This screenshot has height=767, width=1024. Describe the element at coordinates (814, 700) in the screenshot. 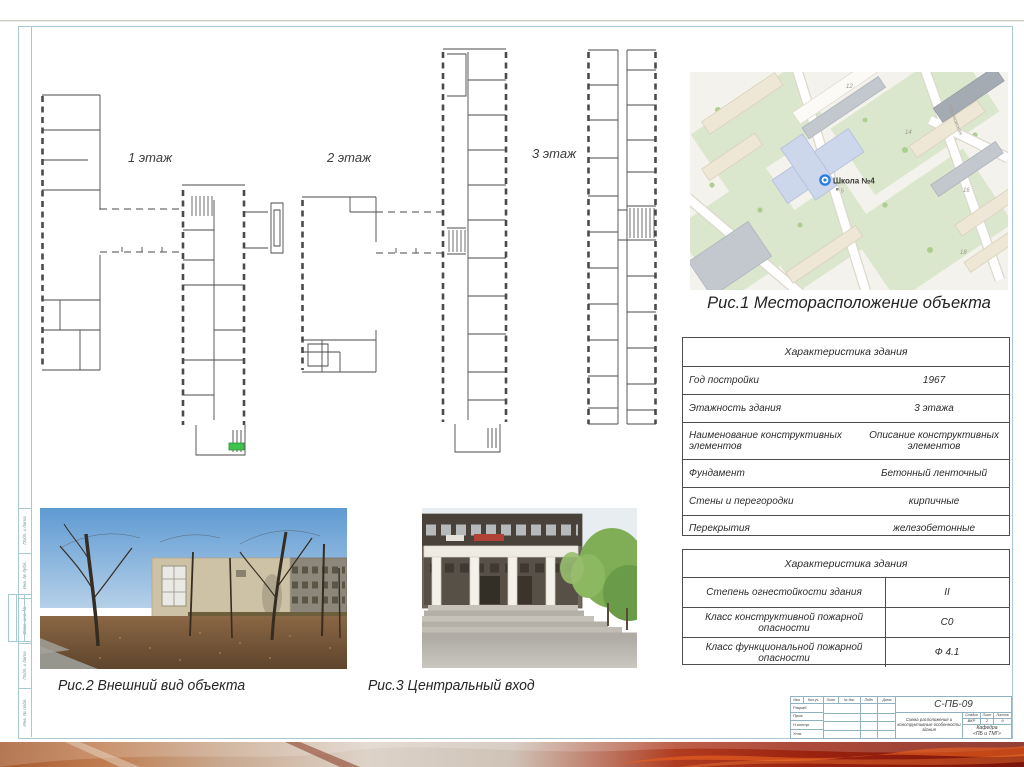

I see `rev-header: Кол.уч.` at that location.